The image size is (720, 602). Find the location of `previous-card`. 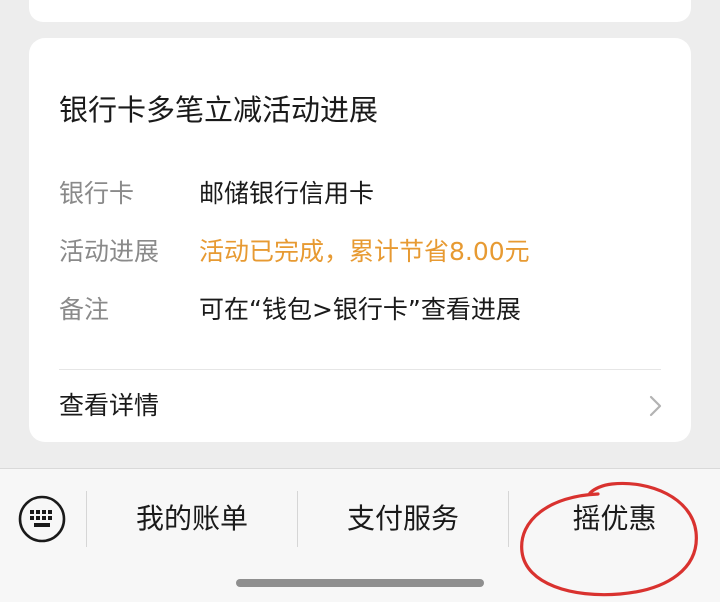

previous-card is located at coordinates (360, 11).